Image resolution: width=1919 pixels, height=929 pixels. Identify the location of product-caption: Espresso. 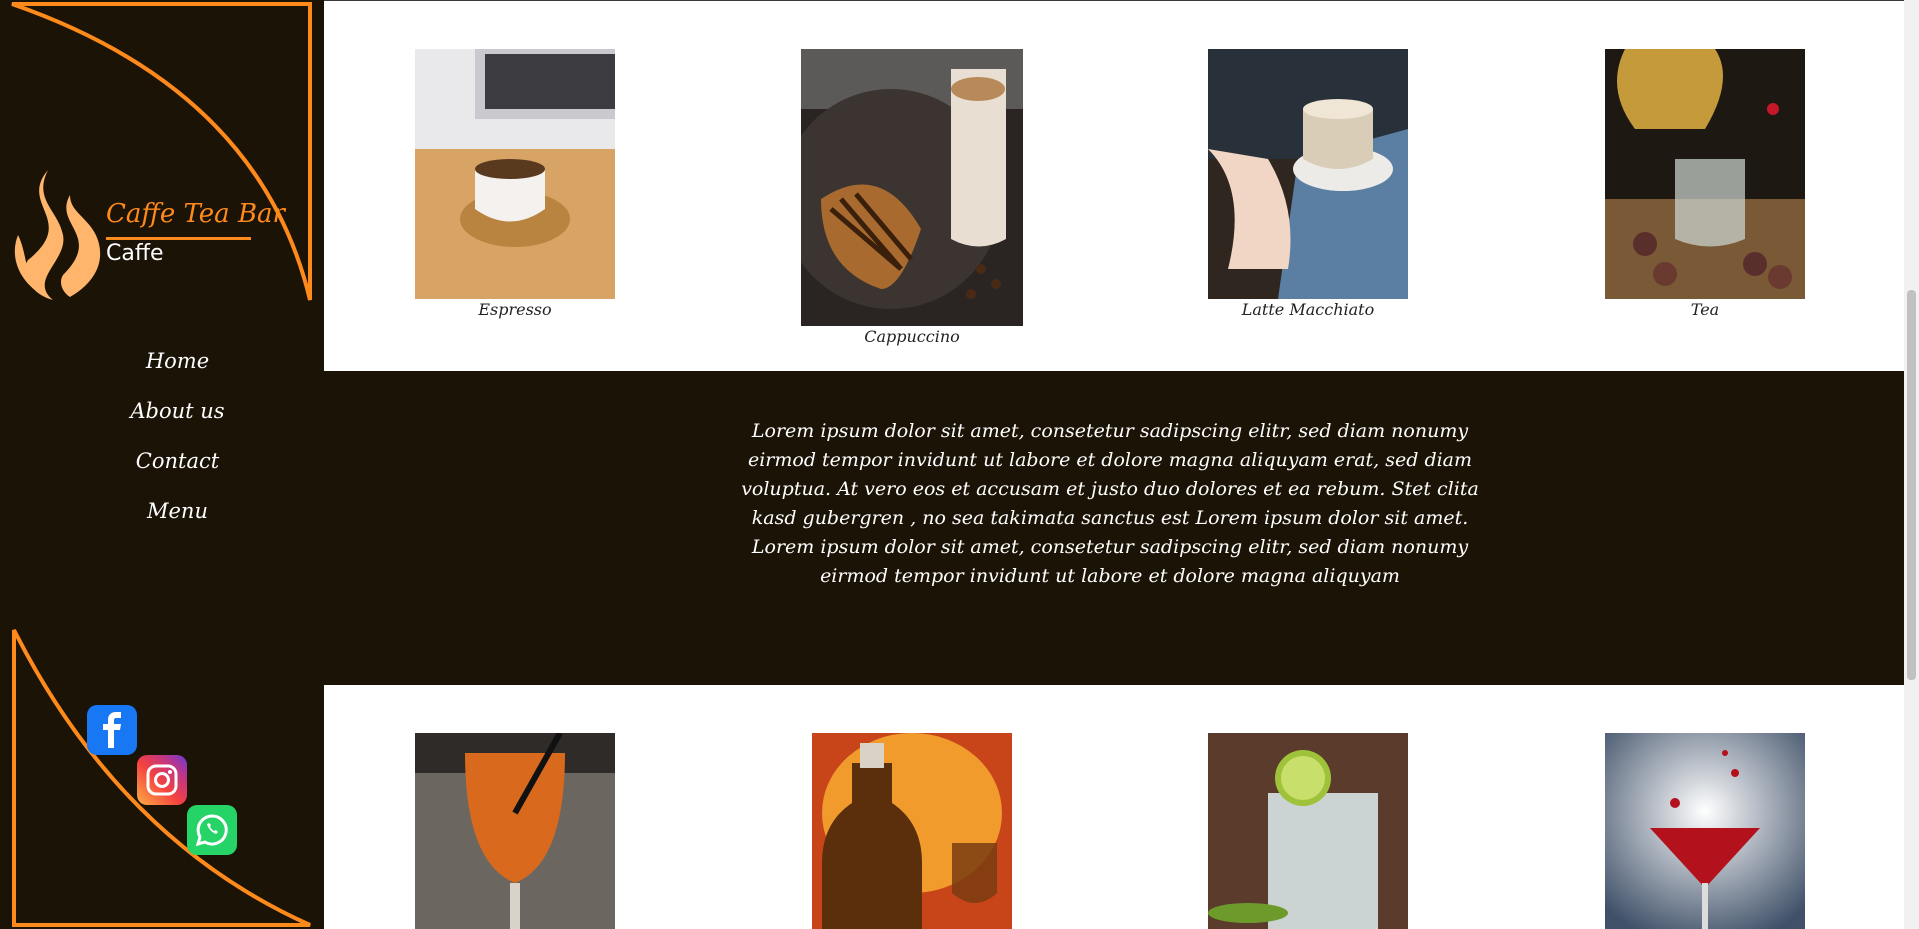
(515, 309).